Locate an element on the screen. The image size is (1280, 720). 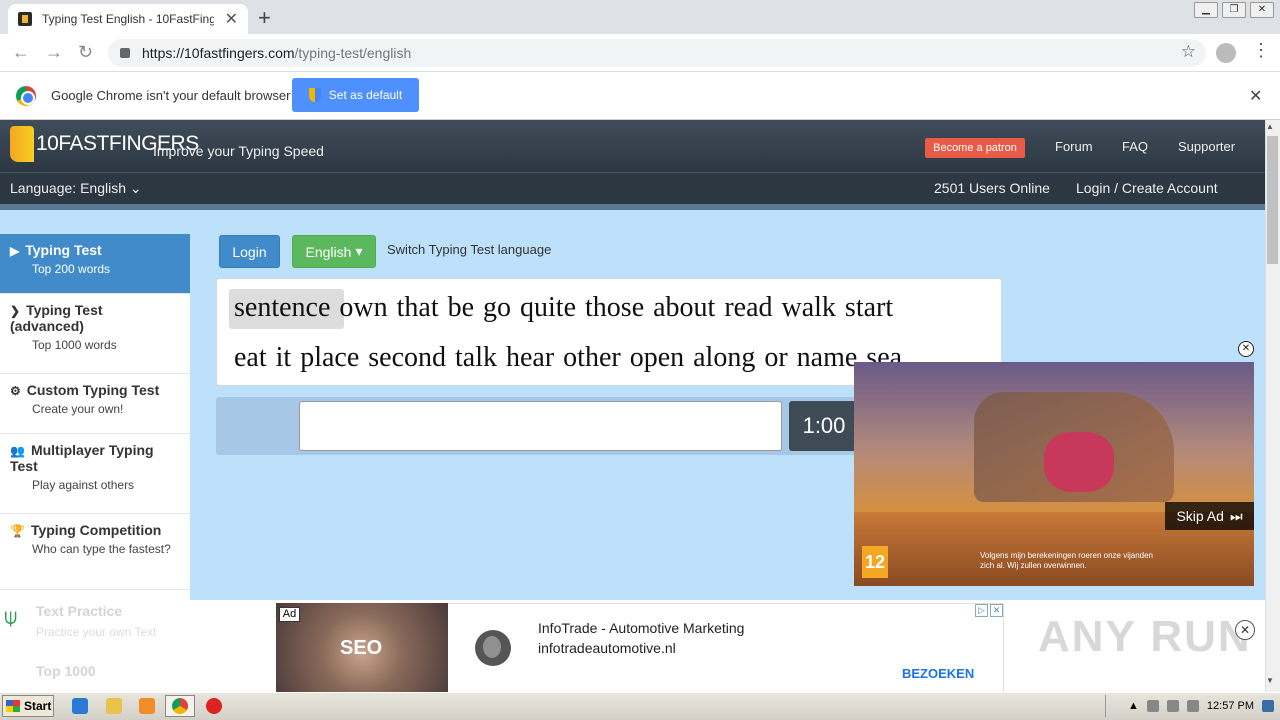
scroll-down-icon: ▼ is located at coordinates (1270, 680).